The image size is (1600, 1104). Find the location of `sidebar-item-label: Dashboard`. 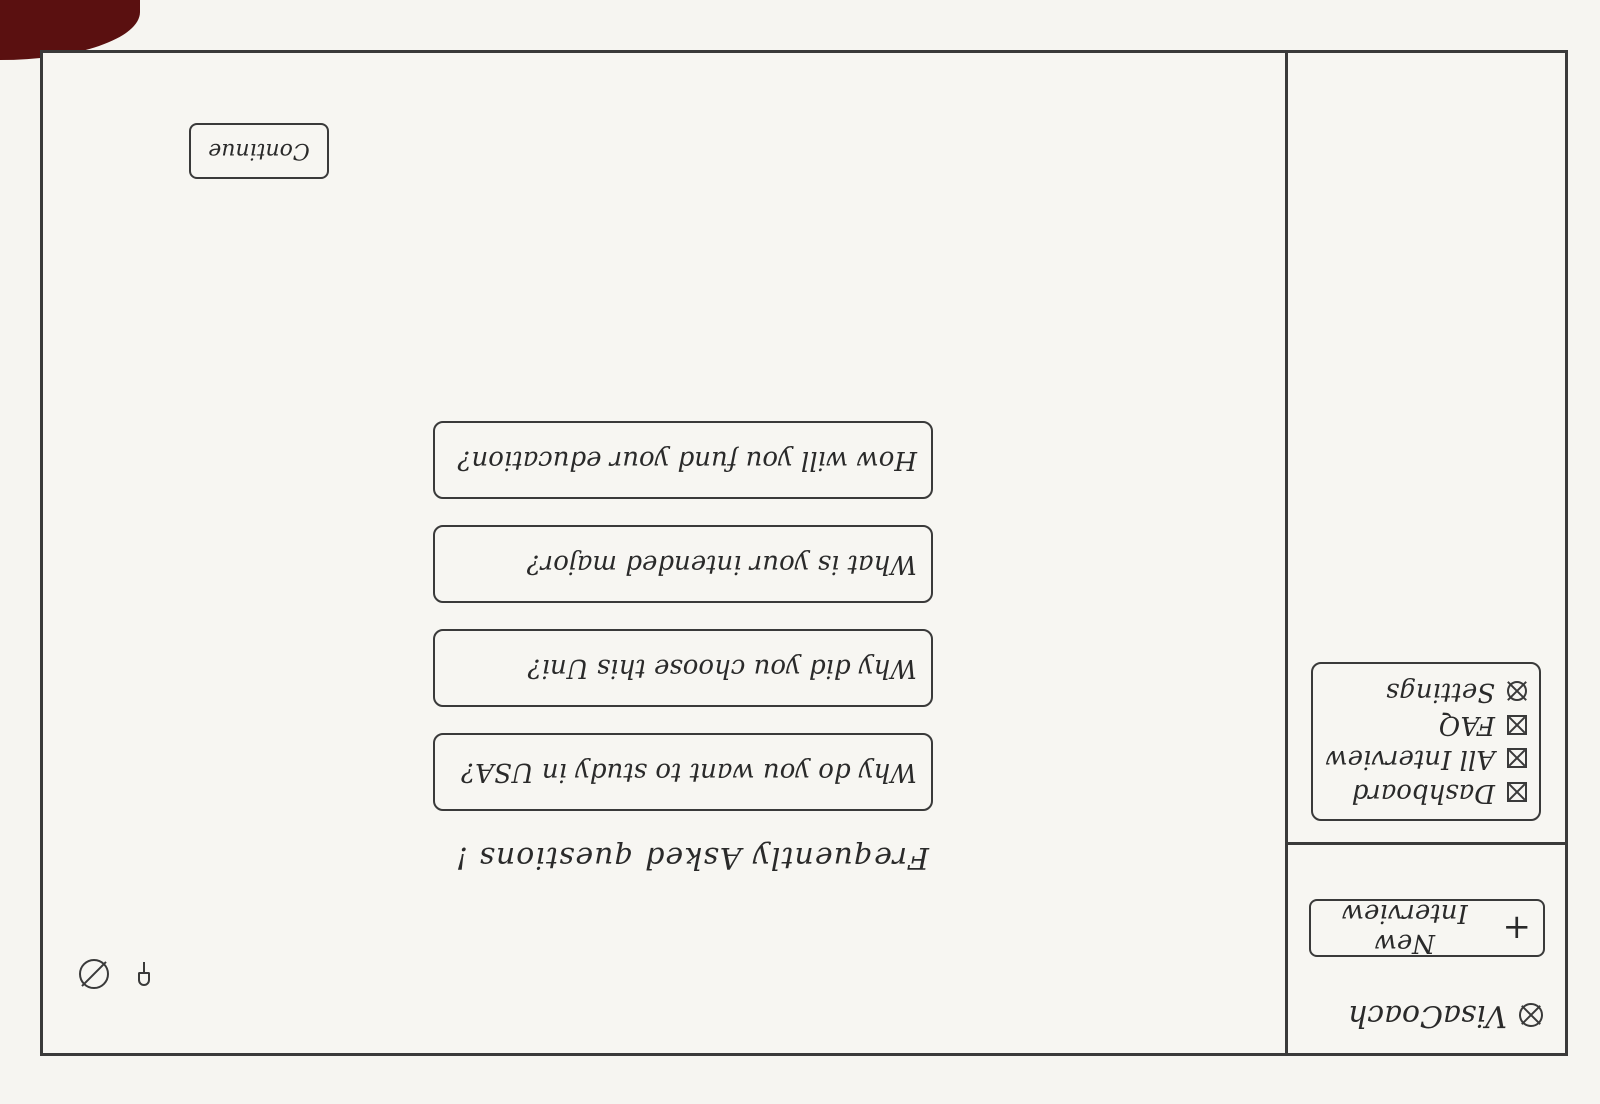

sidebar-item-label: Dashboard is located at coordinates (1423, 793).